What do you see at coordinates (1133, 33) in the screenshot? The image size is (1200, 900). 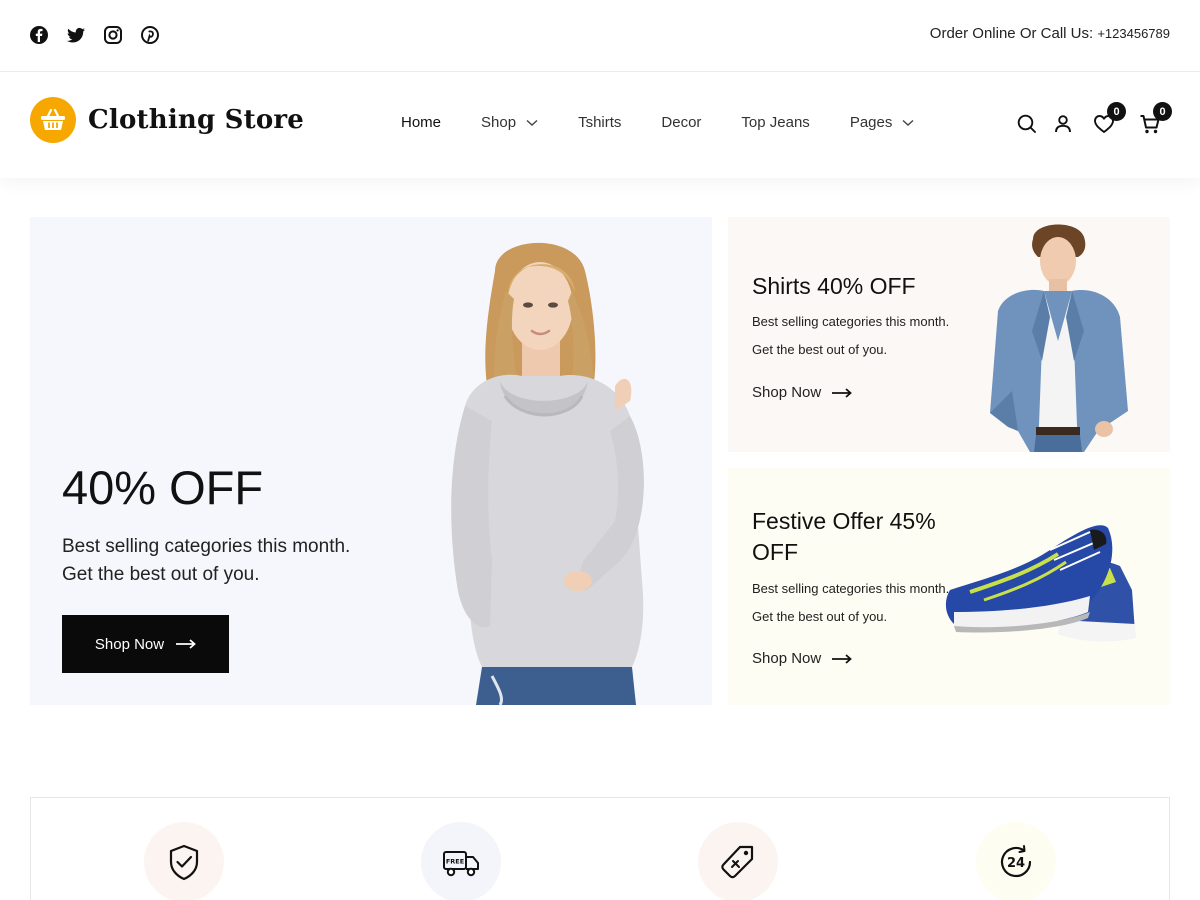 I see `phone-number: +123456789` at bounding box center [1133, 33].